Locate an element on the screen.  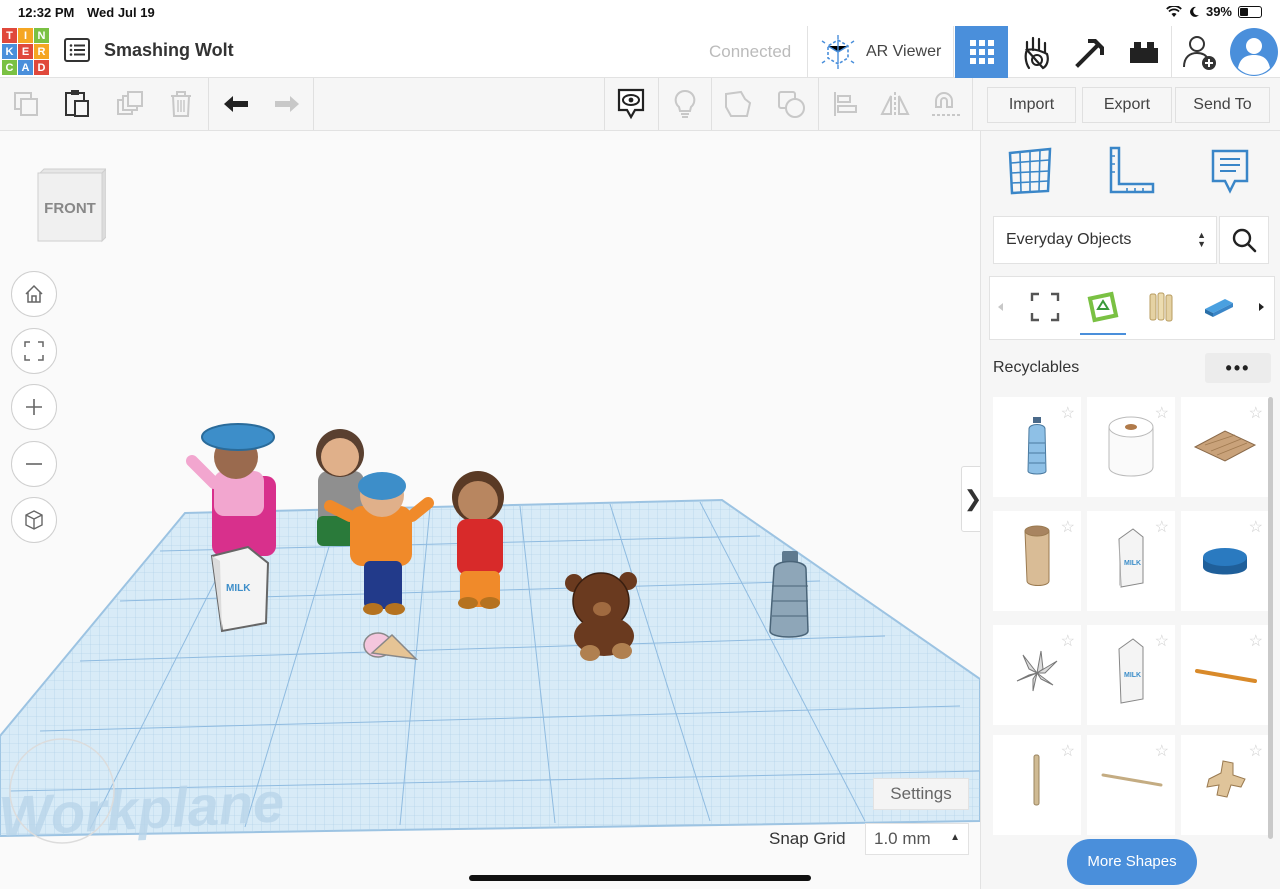
shape-water-bottle: ☆ is located at coordinates (1037, 447).